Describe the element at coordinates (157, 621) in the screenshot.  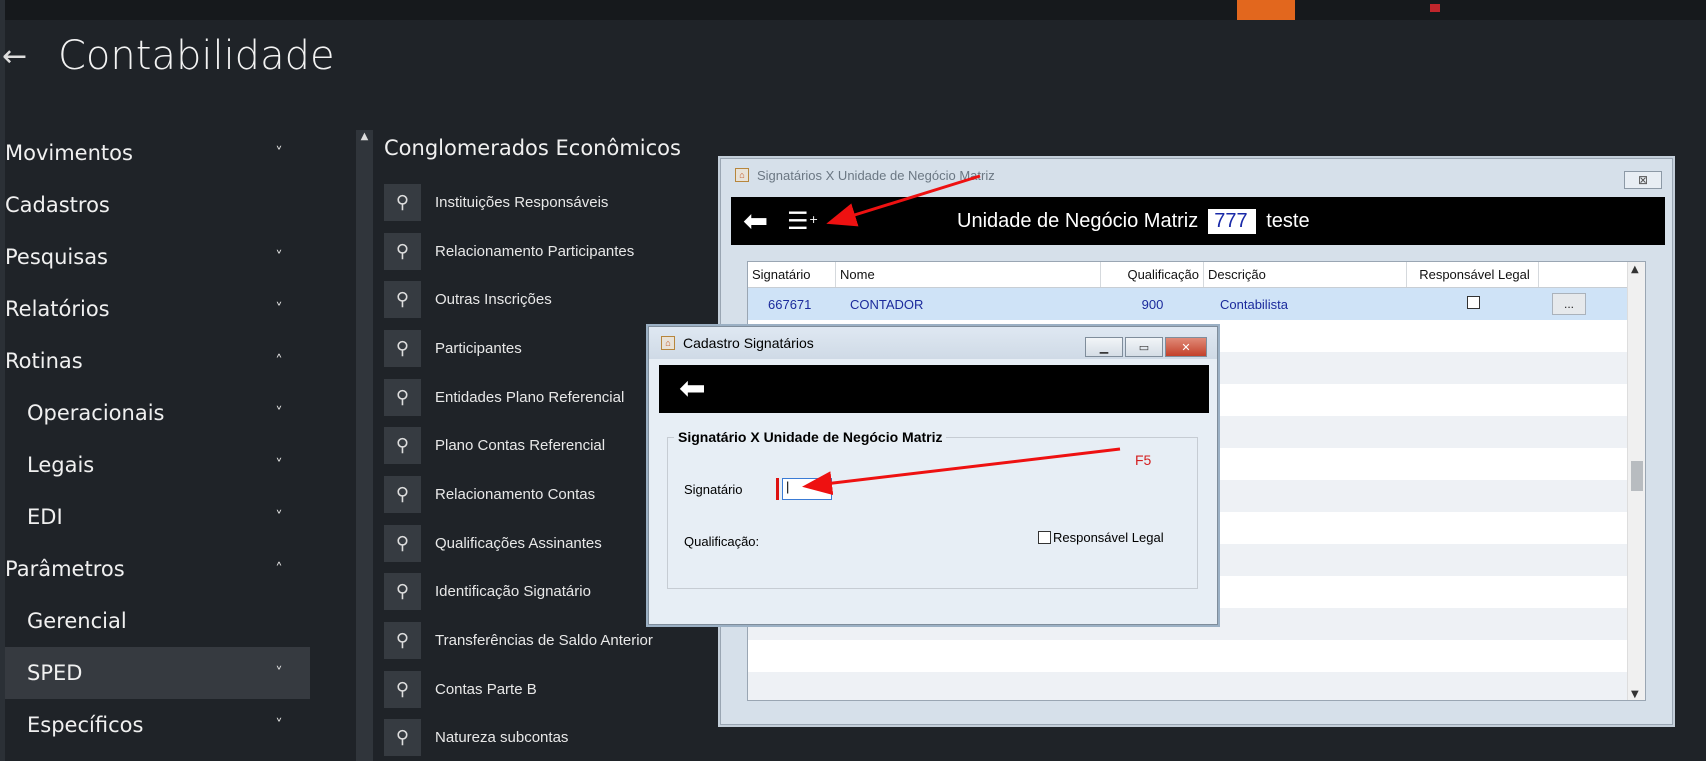
I see `sidebar-item-gerencial: Gerencial` at that location.